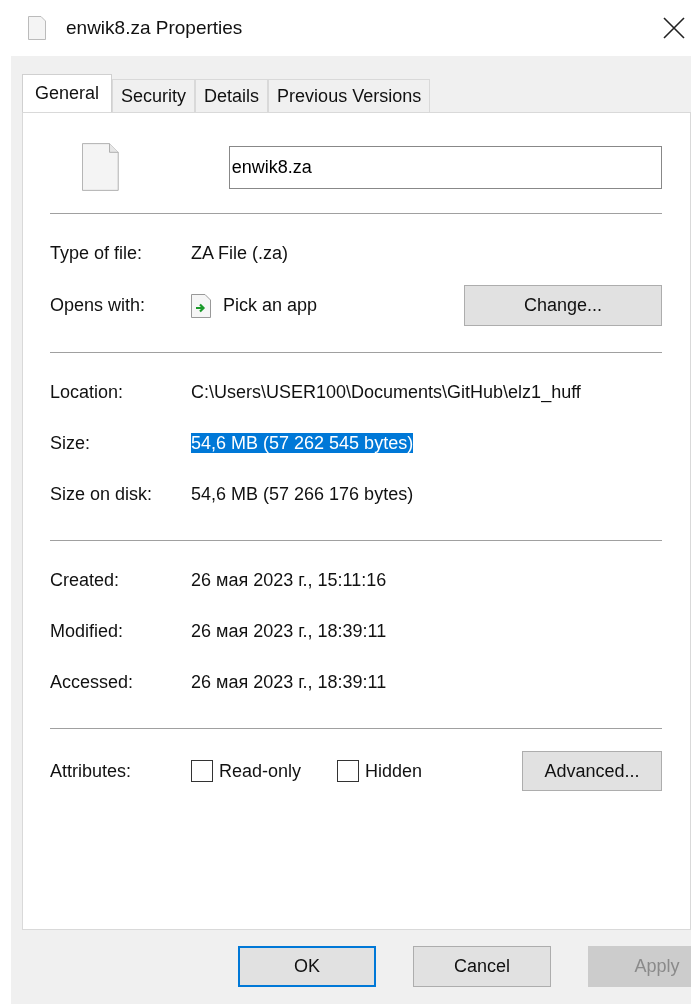 The width and height of the screenshot is (691, 1004). What do you see at coordinates (307, 966) in the screenshot?
I see `dialog-button: OK` at bounding box center [307, 966].